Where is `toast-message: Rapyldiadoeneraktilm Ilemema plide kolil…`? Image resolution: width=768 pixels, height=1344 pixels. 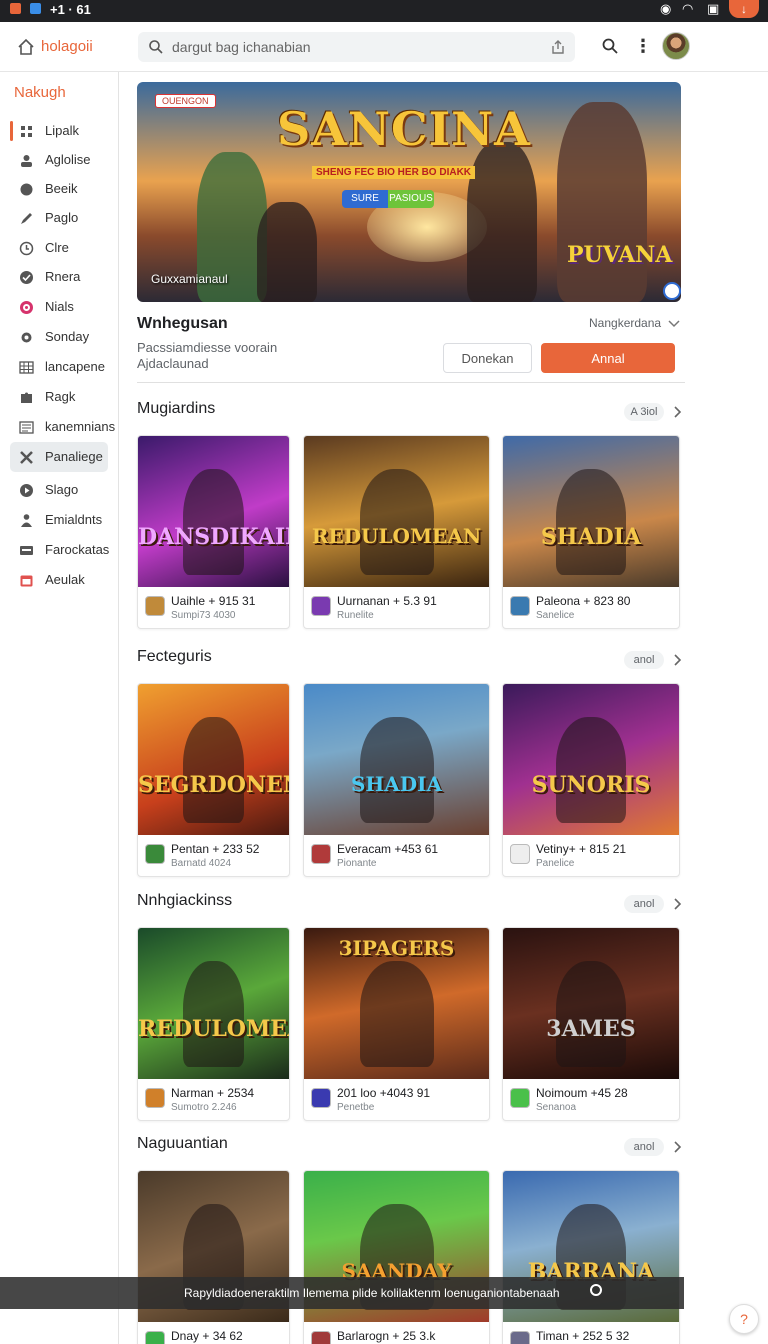 toast-message: Rapyldiadoeneraktilm Ilemema plide kolil… is located at coordinates (342, 1293).